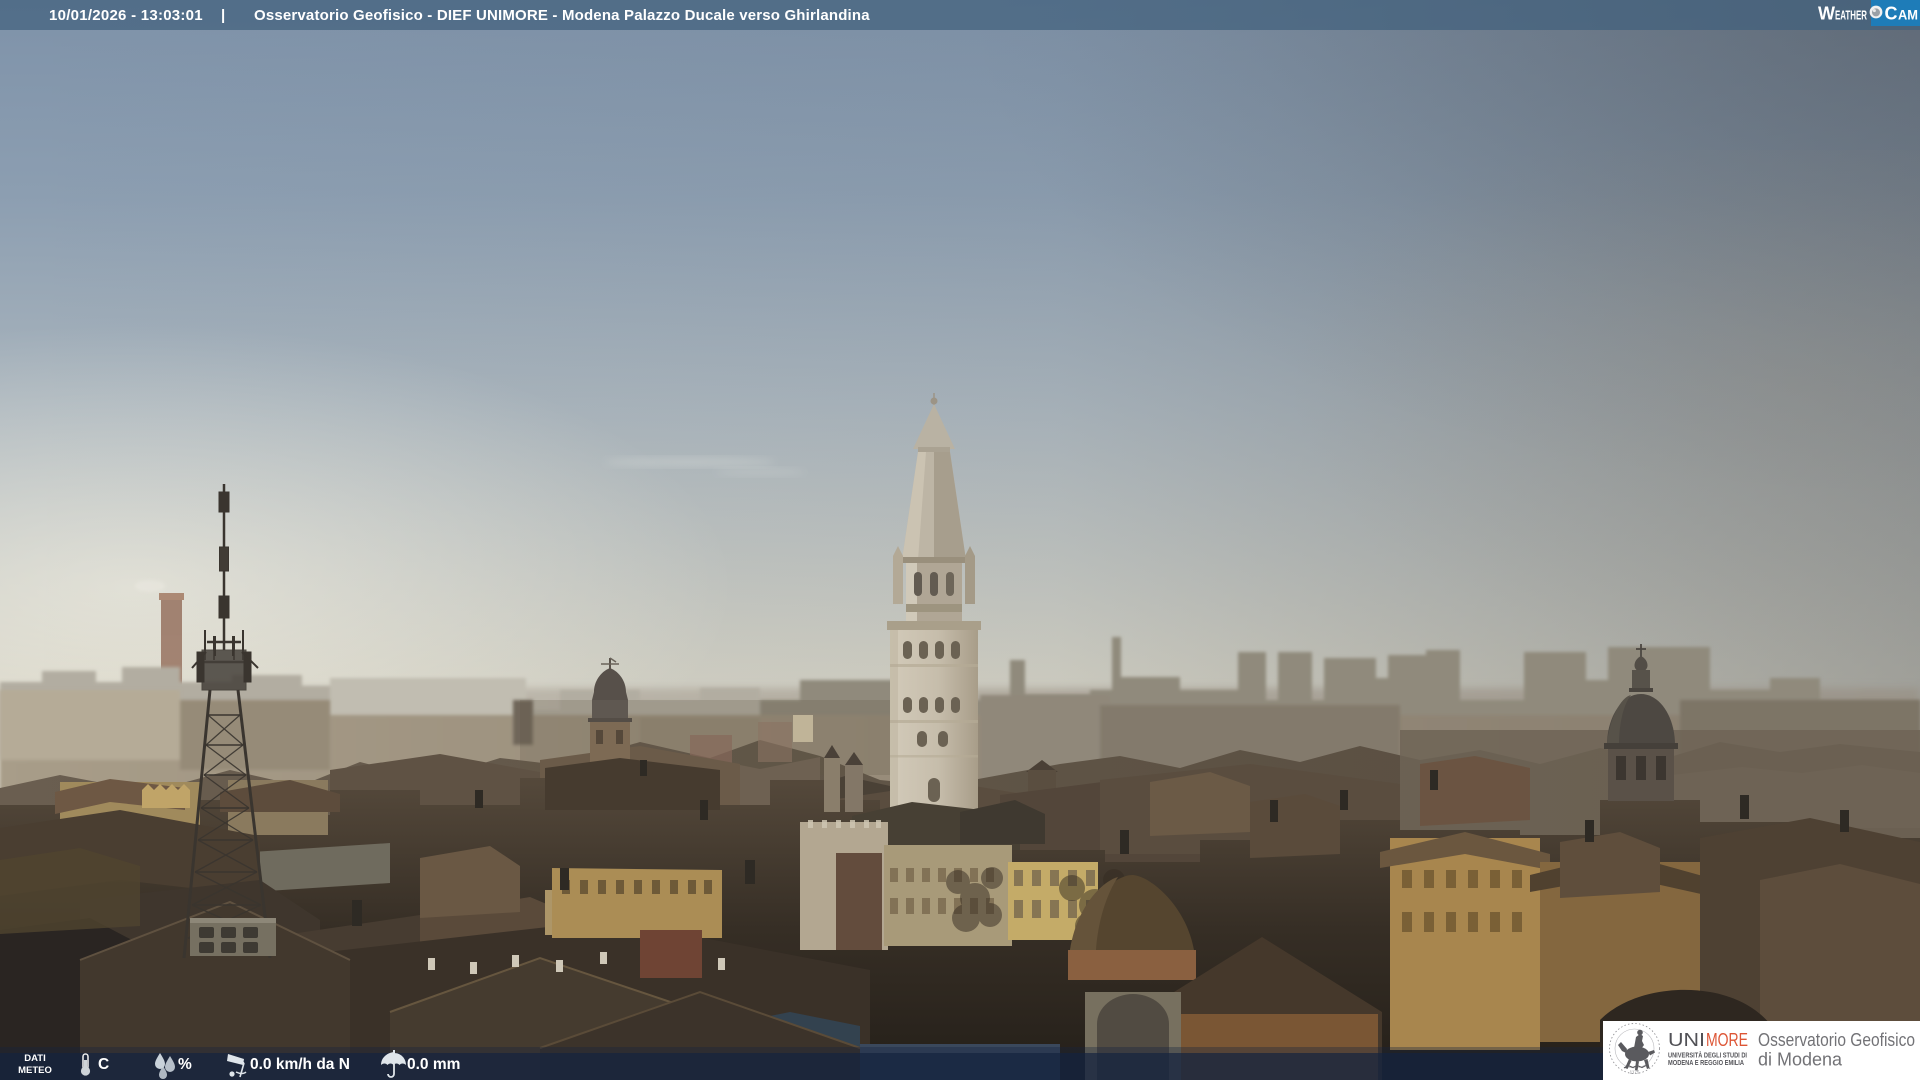 The width and height of the screenshot is (1920, 1080). What do you see at coordinates (1727, 1040) in the screenshot?
I see `svg-text: MORE` at bounding box center [1727, 1040].